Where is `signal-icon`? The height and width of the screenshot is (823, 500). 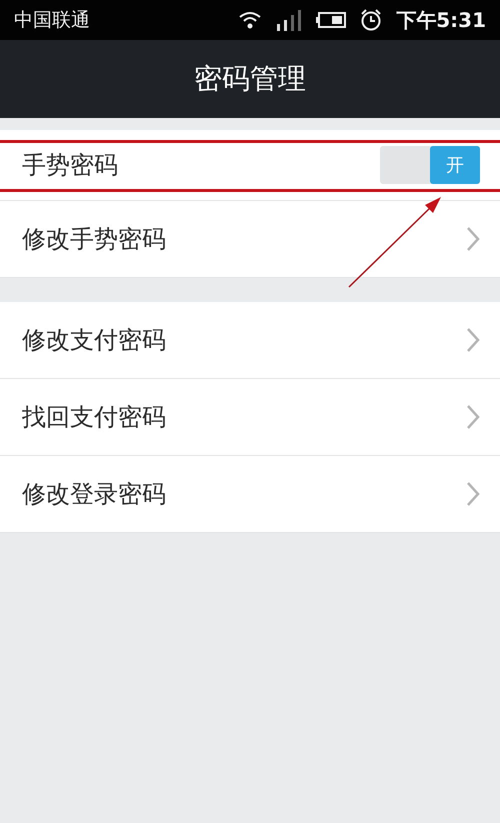
signal-icon is located at coordinates (289, 20).